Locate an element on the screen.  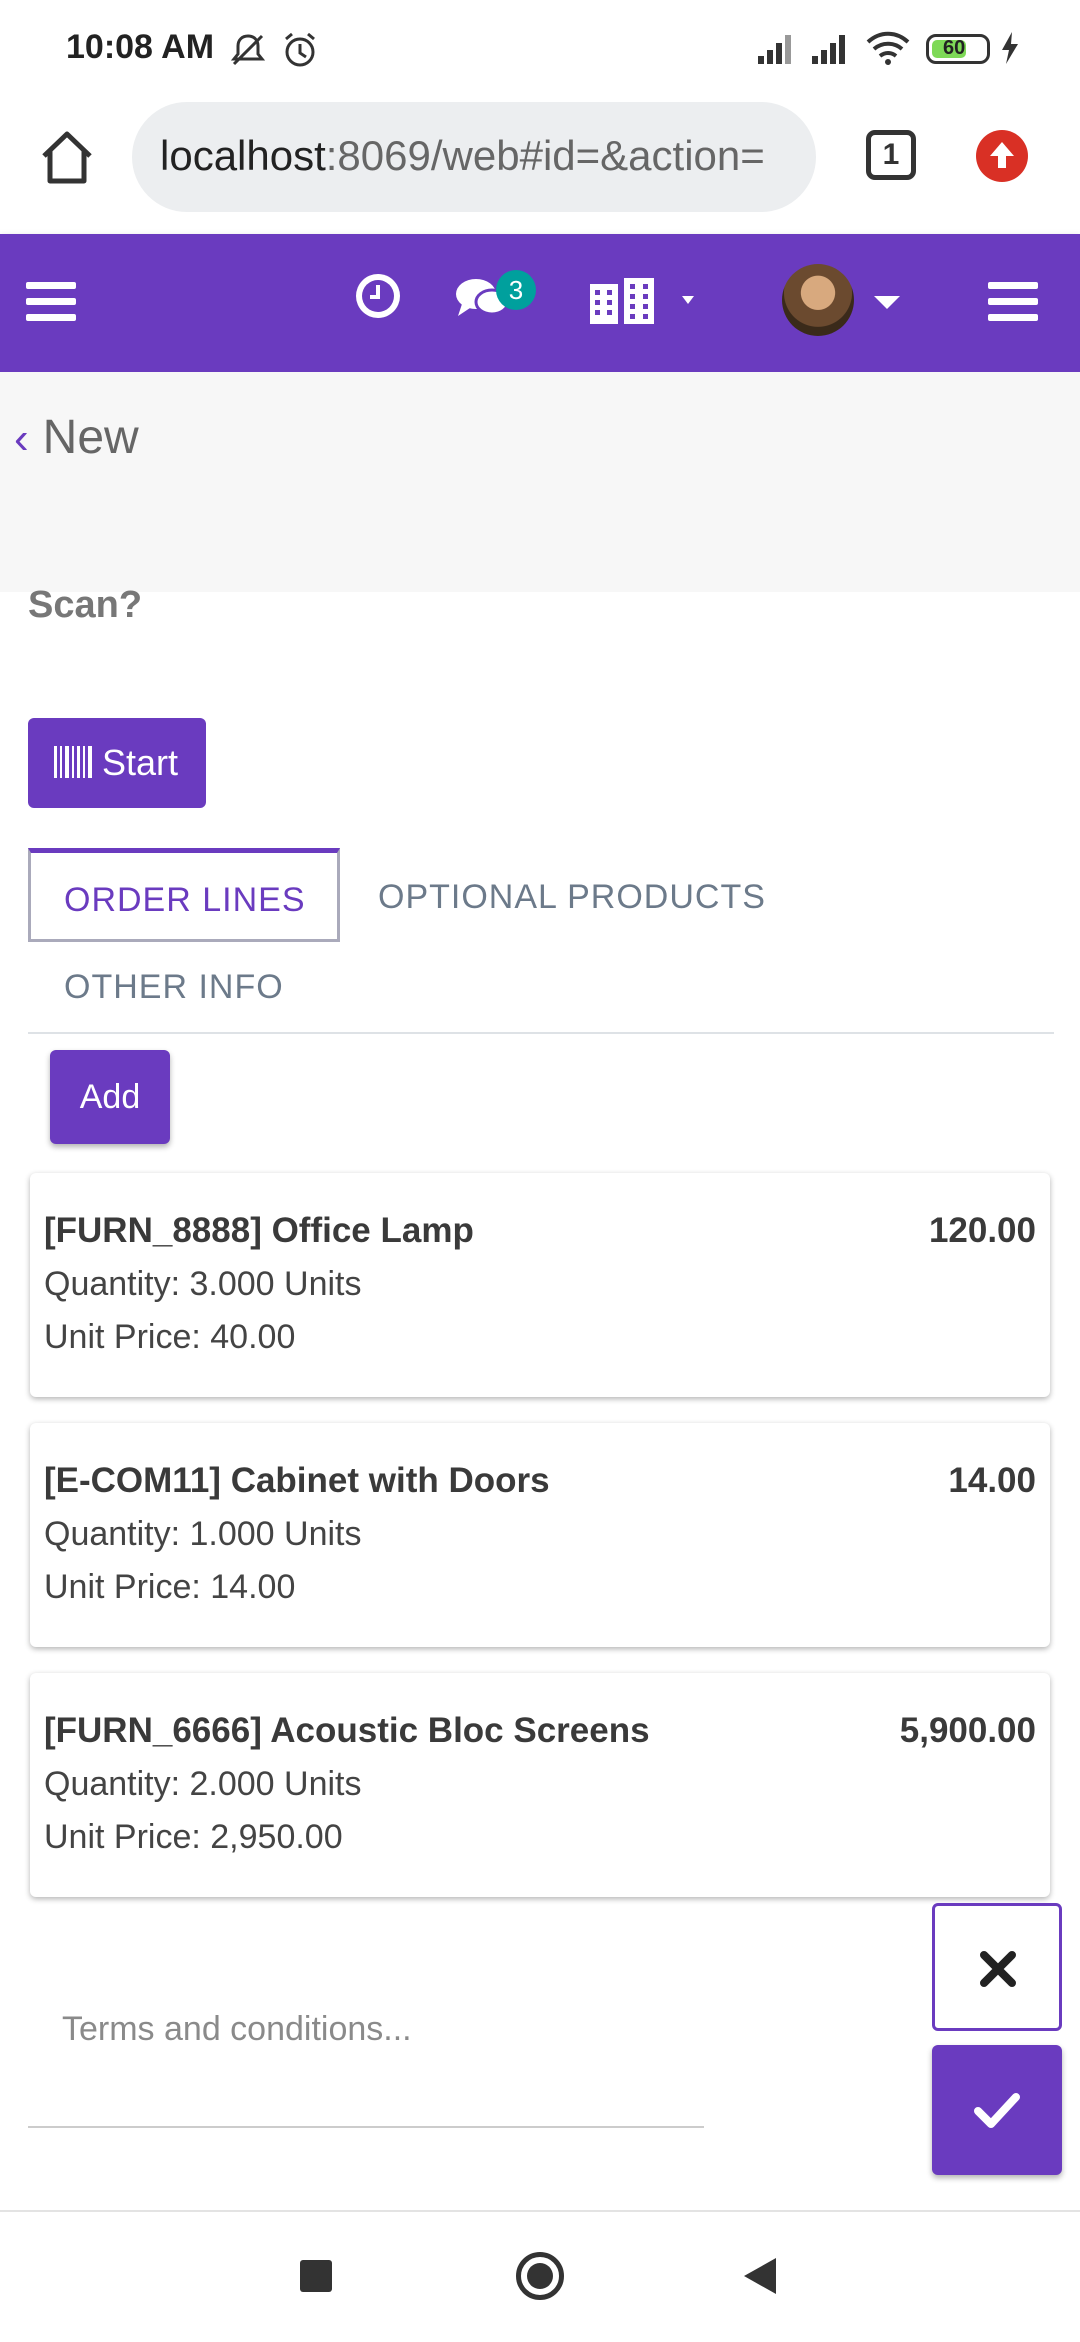
product-name: [FURN_8888] Office Lamp is located at coordinates (259, 1230).